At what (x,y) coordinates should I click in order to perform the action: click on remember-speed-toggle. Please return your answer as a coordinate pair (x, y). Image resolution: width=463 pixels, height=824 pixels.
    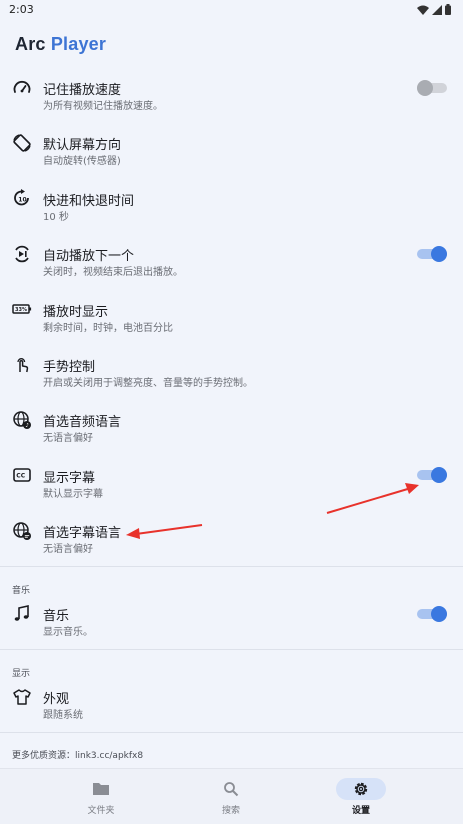
    Looking at the image, I should click on (432, 87).